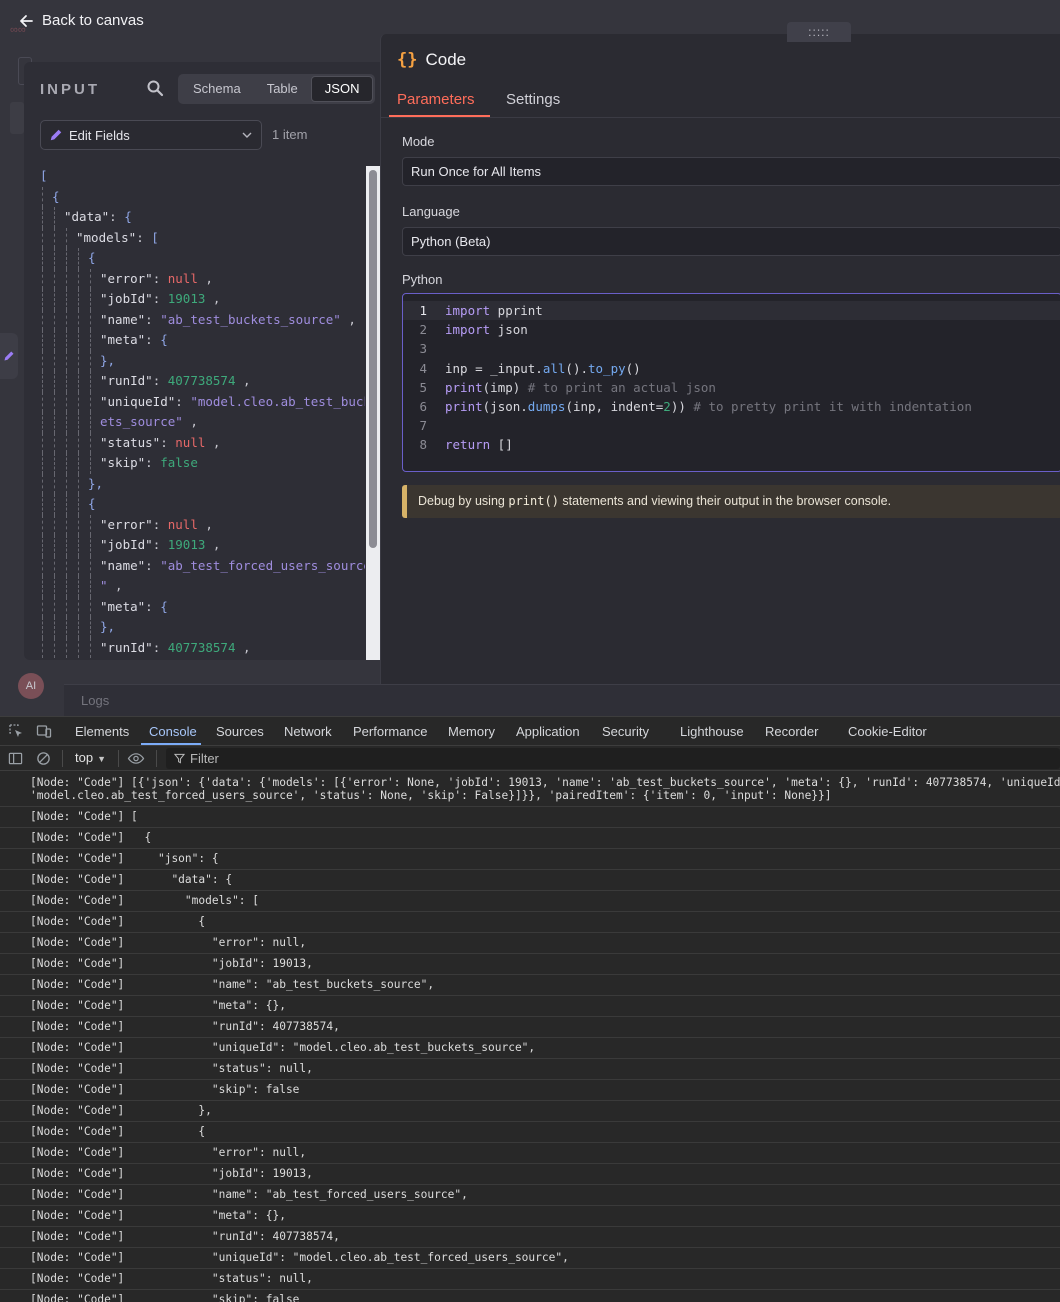  I want to click on json-line: },, so click(202, 360).